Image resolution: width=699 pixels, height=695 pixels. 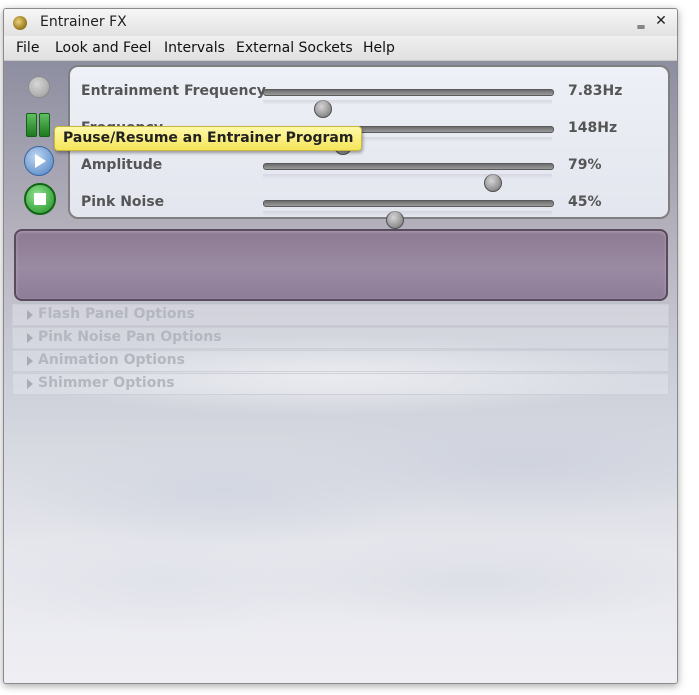 What do you see at coordinates (116, 314) in the screenshot?
I see `option-label: Flash Panel Options` at bounding box center [116, 314].